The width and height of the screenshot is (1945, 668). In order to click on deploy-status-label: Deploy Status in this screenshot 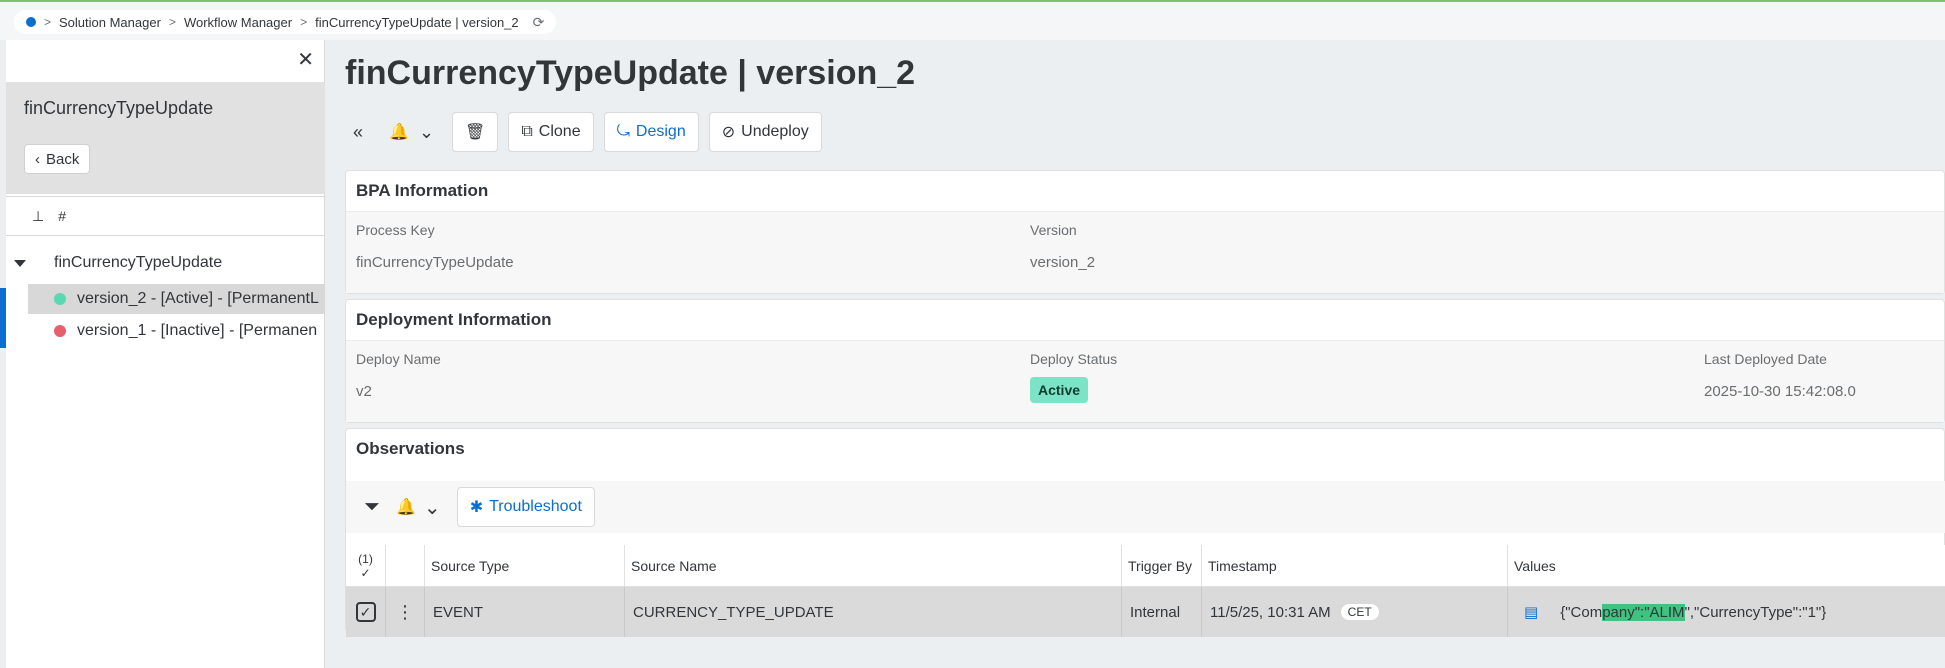, I will do `click(1074, 359)`.